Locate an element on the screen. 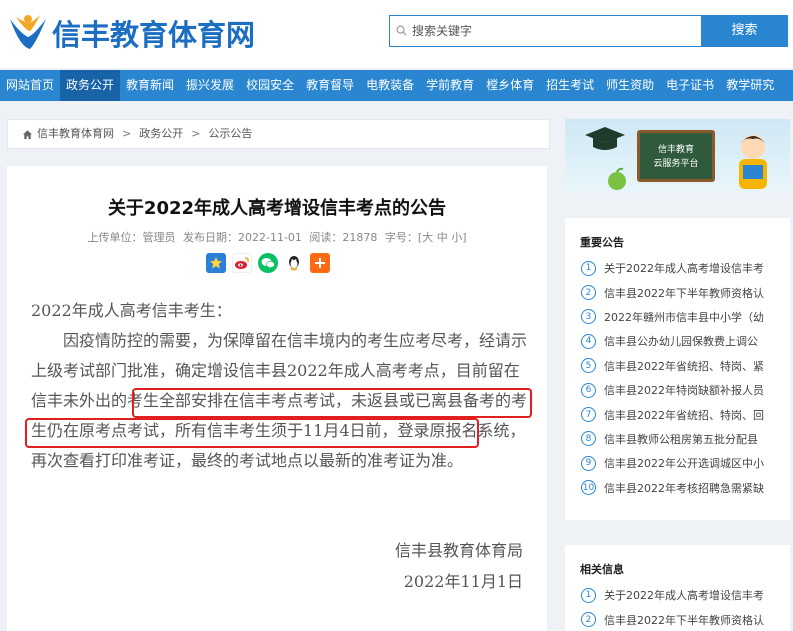 This screenshot has height=631, width=793. list-item: 8 信丰县教师公租房第五批分配县 is located at coordinates (685, 439).